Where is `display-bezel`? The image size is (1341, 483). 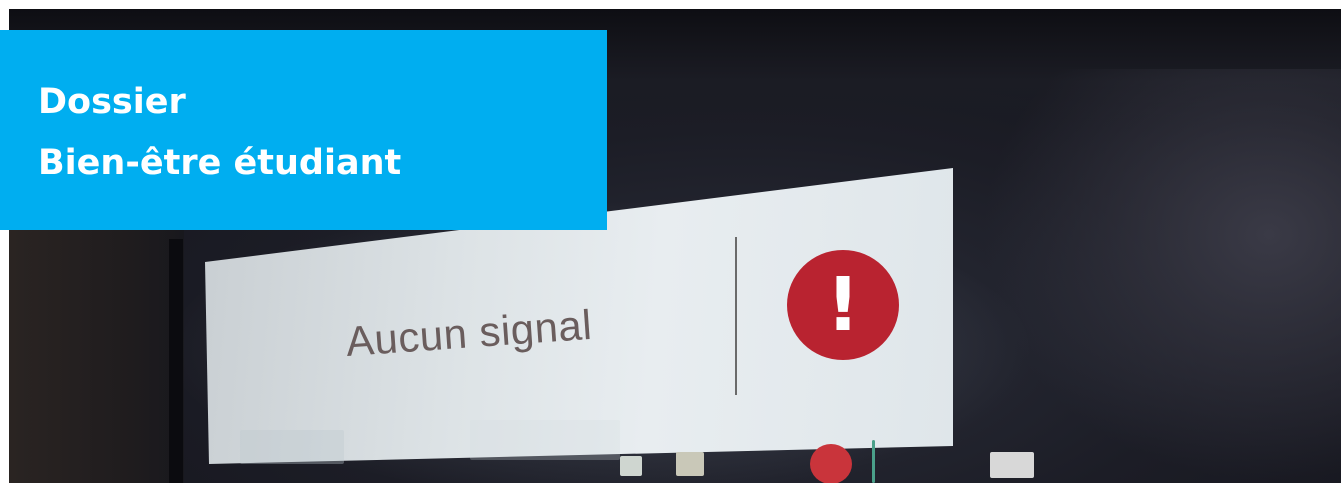
display-bezel is located at coordinates (176, 361).